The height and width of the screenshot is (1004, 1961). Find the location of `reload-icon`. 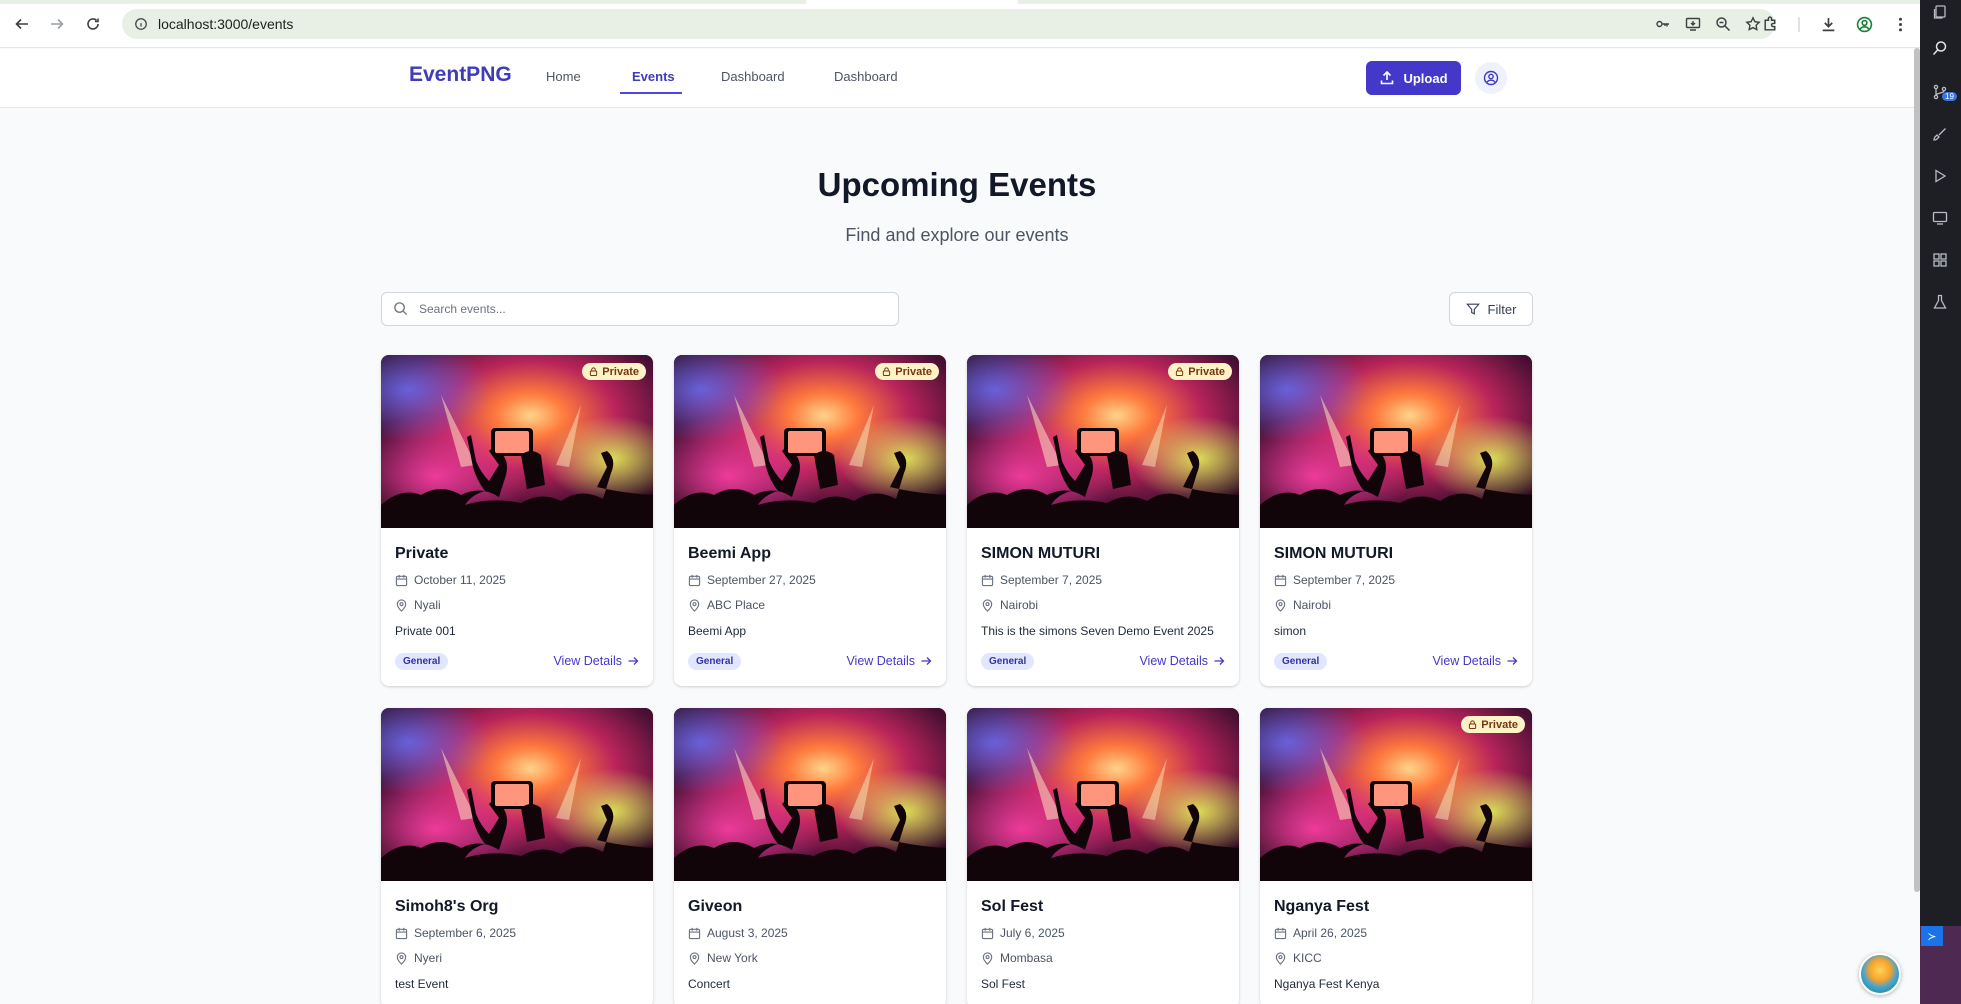

reload-icon is located at coordinates (93, 24).